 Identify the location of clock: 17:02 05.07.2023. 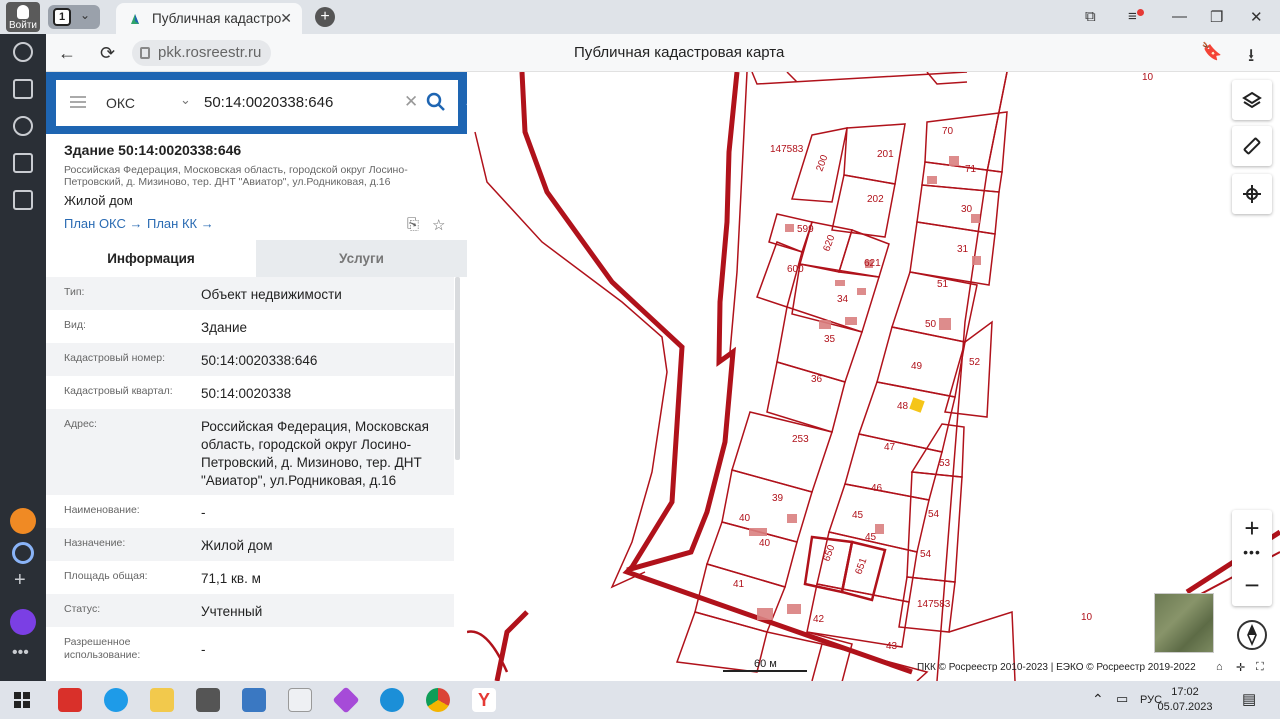
(1185, 700).